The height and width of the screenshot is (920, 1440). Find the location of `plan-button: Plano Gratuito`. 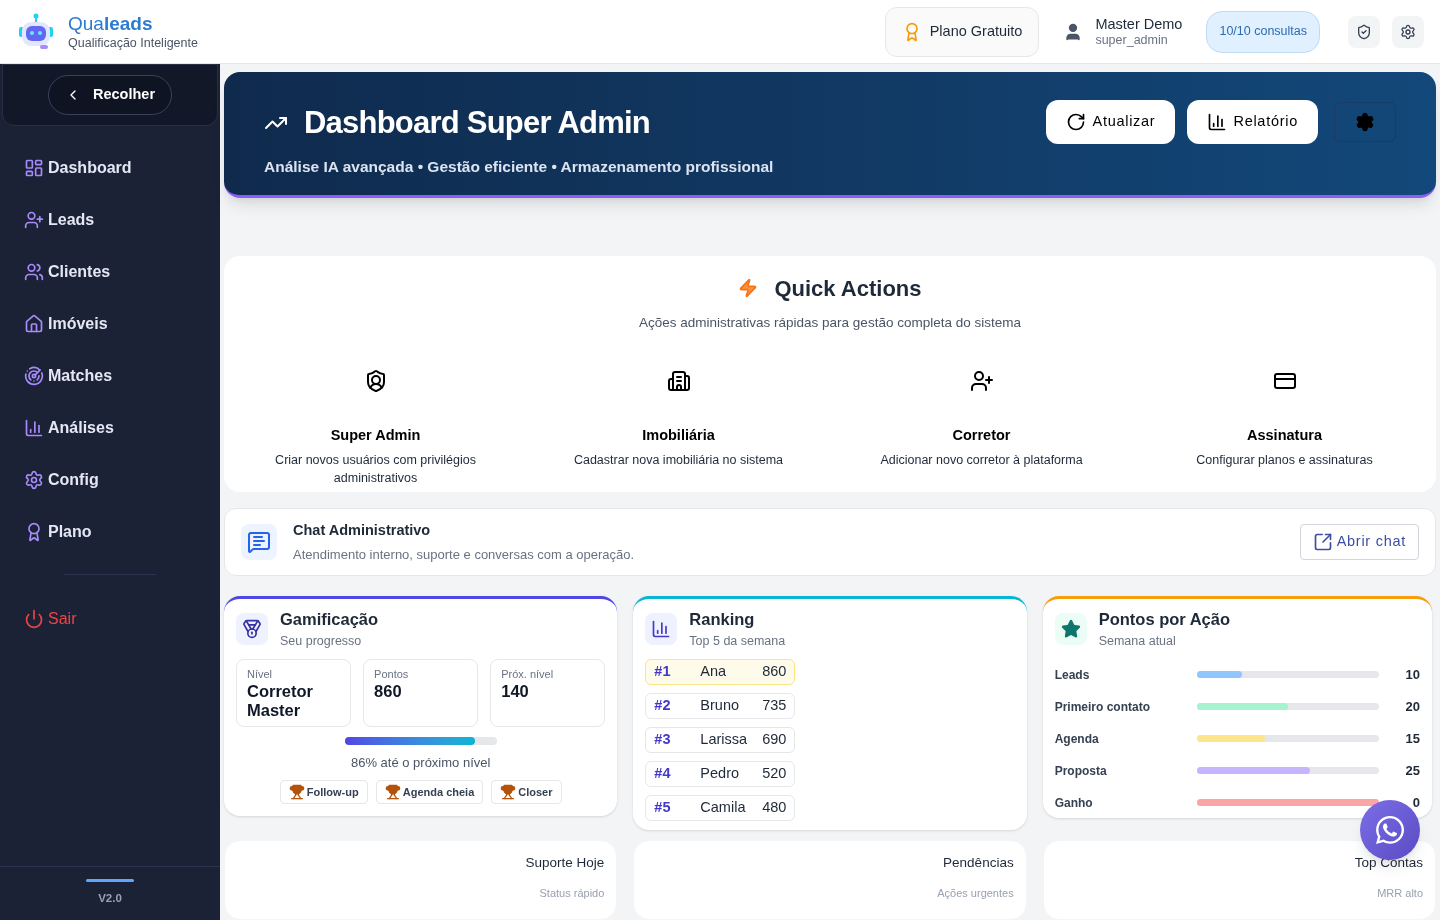

plan-button: Plano Gratuito is located at coordinates (962, 31).